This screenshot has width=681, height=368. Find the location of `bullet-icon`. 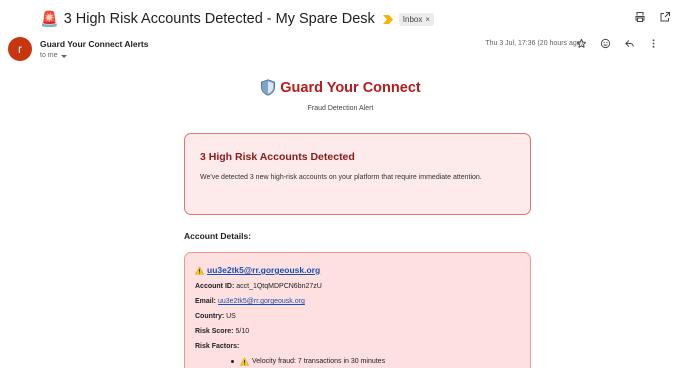

bullet-icon is located at coordinates (232, 361).